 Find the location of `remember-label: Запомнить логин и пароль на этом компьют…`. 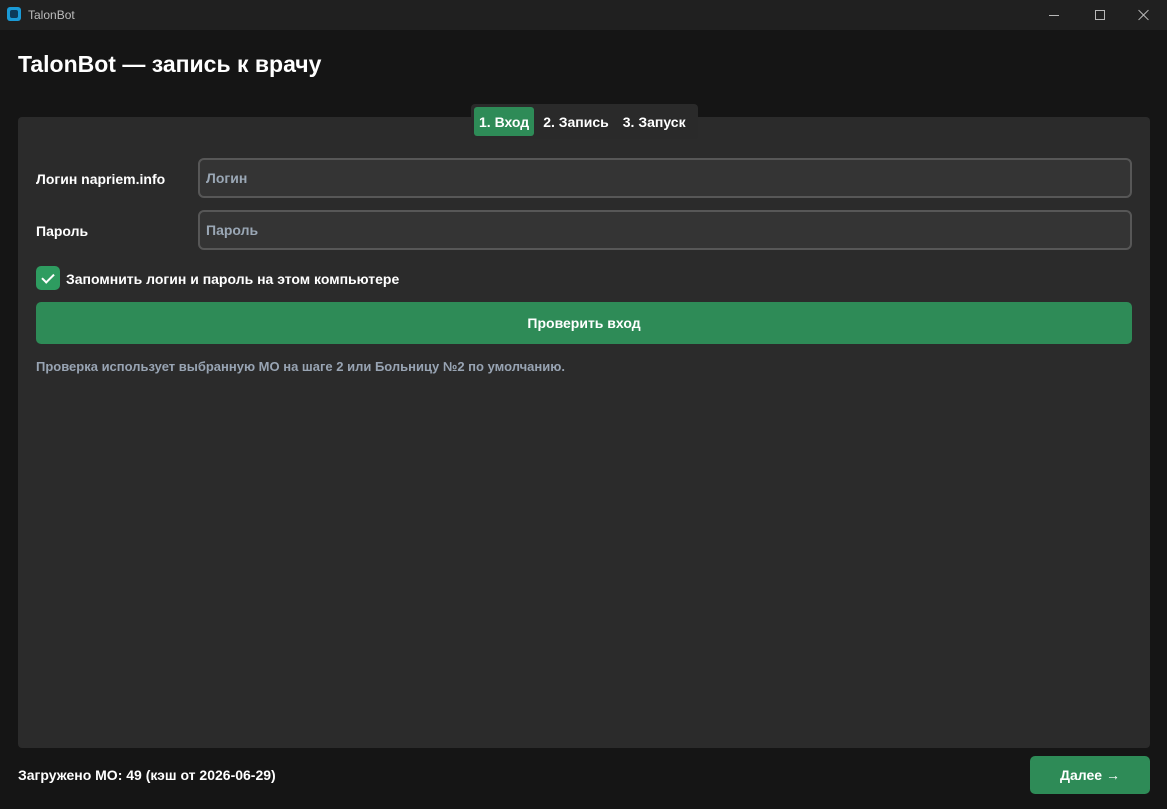

remember-label: Запомнить логин и пароль на этом компьют… is located at coordinates (232, 279).